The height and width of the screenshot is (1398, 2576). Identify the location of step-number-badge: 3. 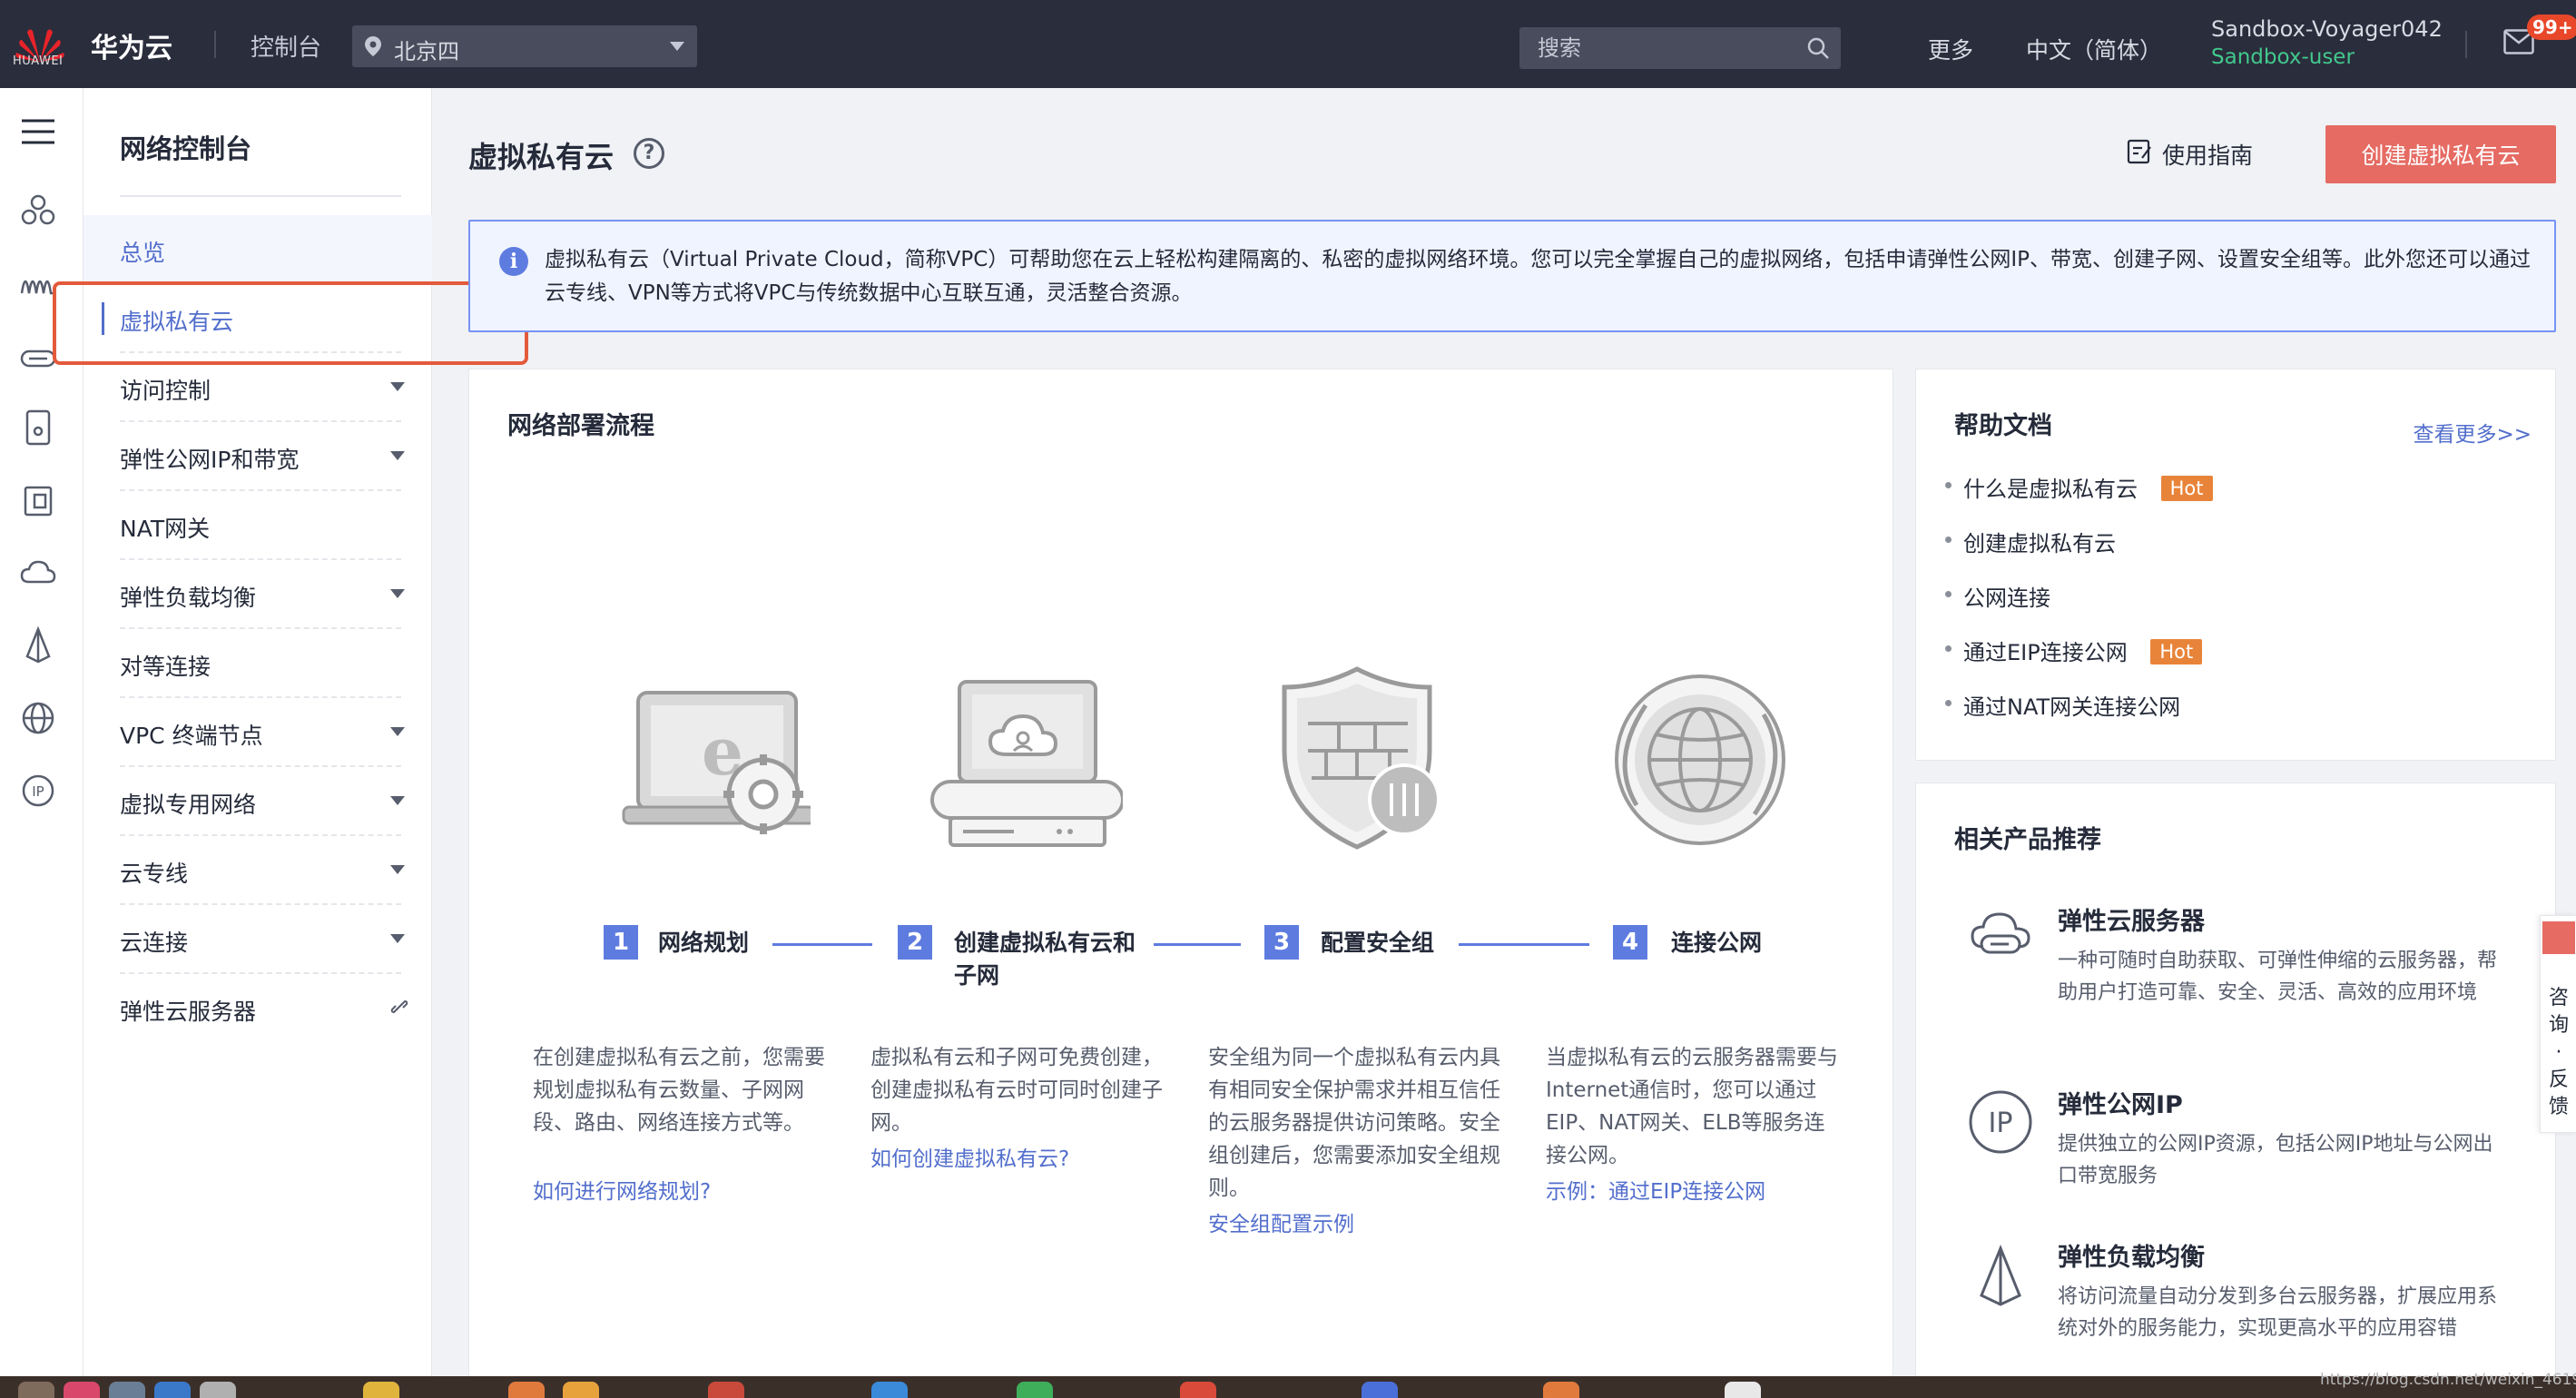
(1281, 942).